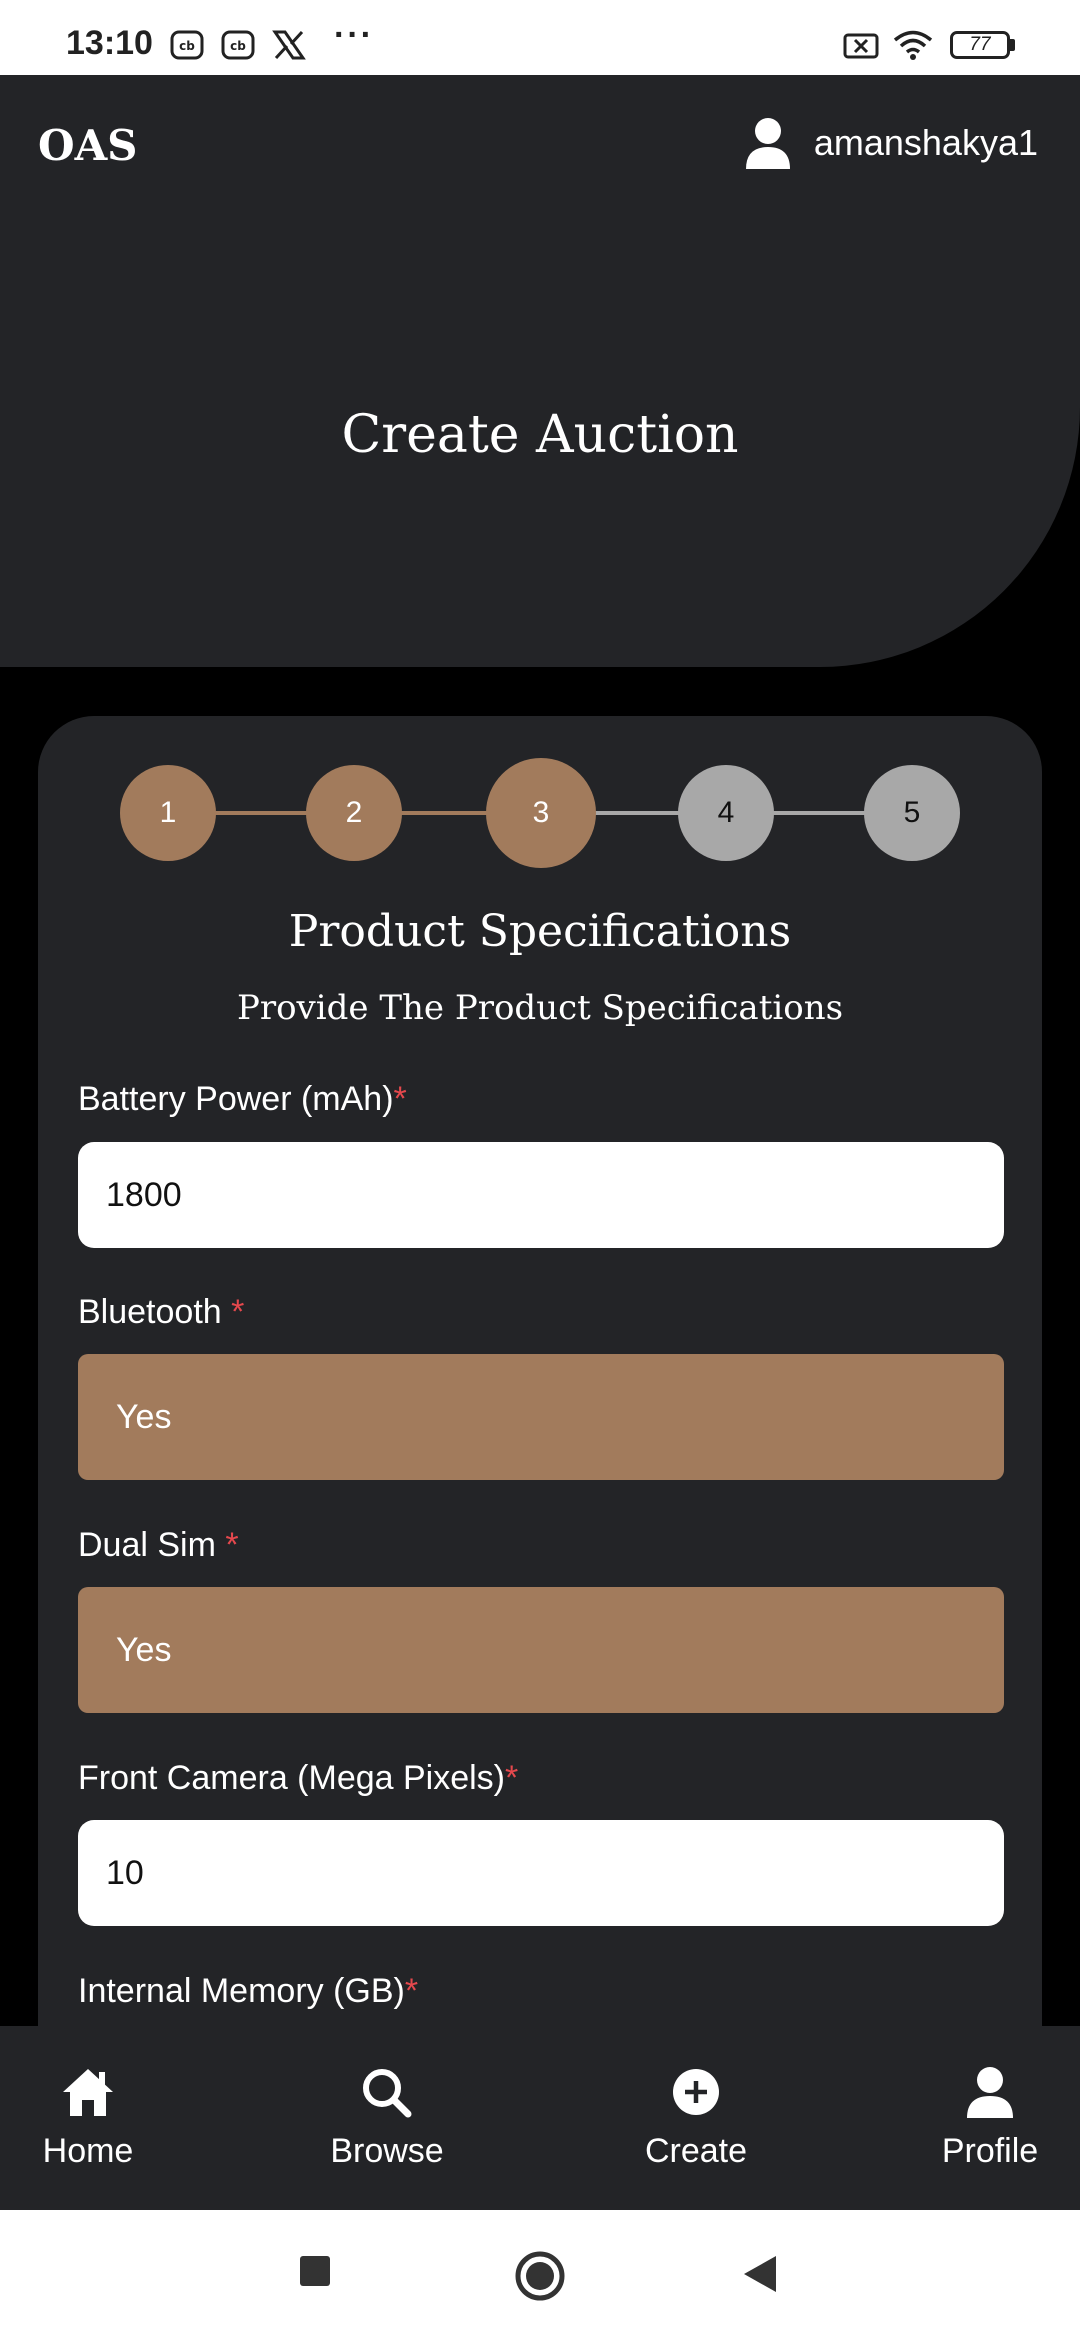 The height and width of the screenshot is (2340, 1080). I want to click on status-bar: 13:10 cb cb ··· 77, so click(540, 37).